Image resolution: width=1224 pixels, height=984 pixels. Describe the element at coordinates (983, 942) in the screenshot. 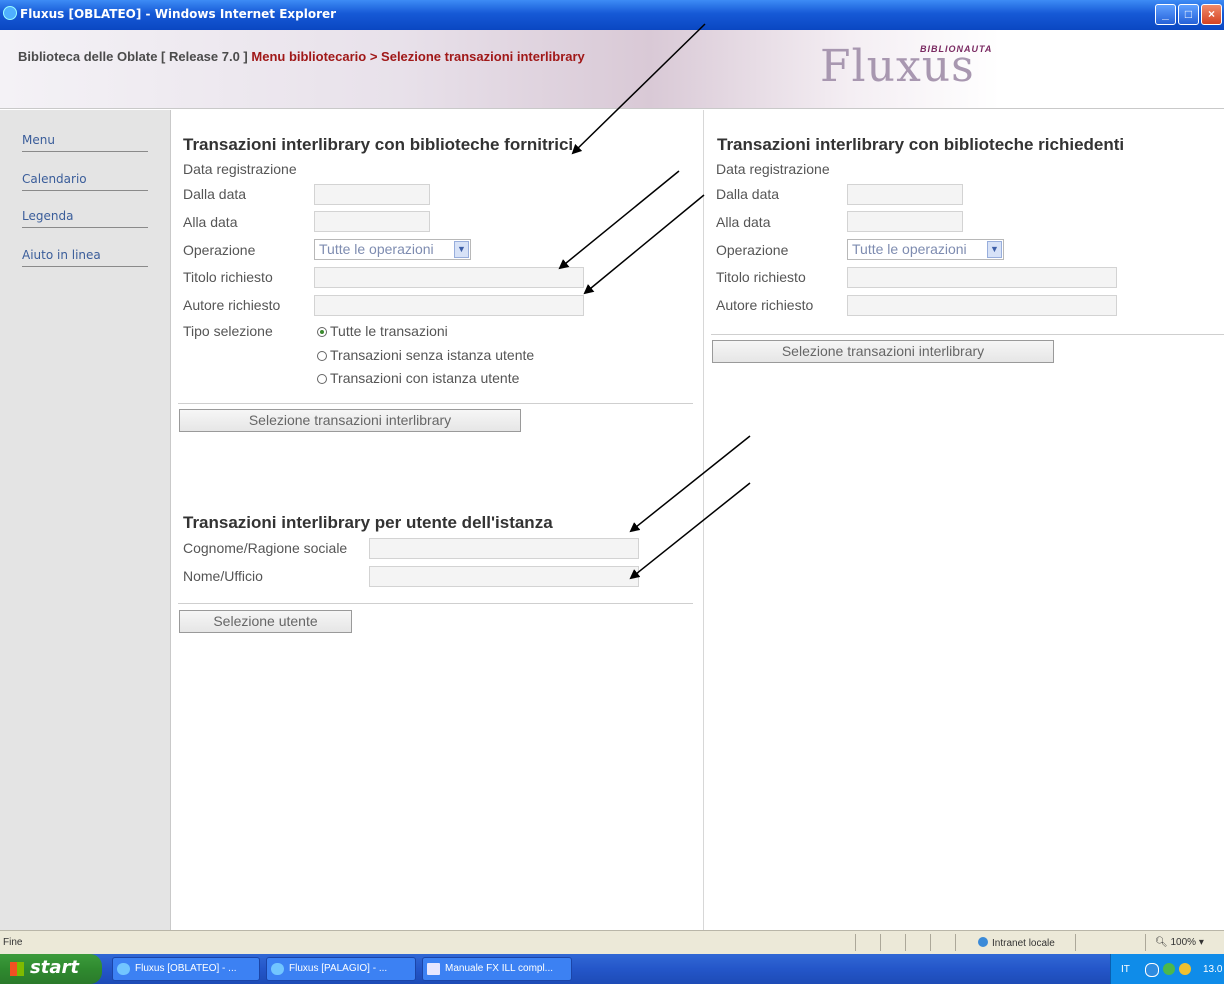

I see `globe-icon` at that location.